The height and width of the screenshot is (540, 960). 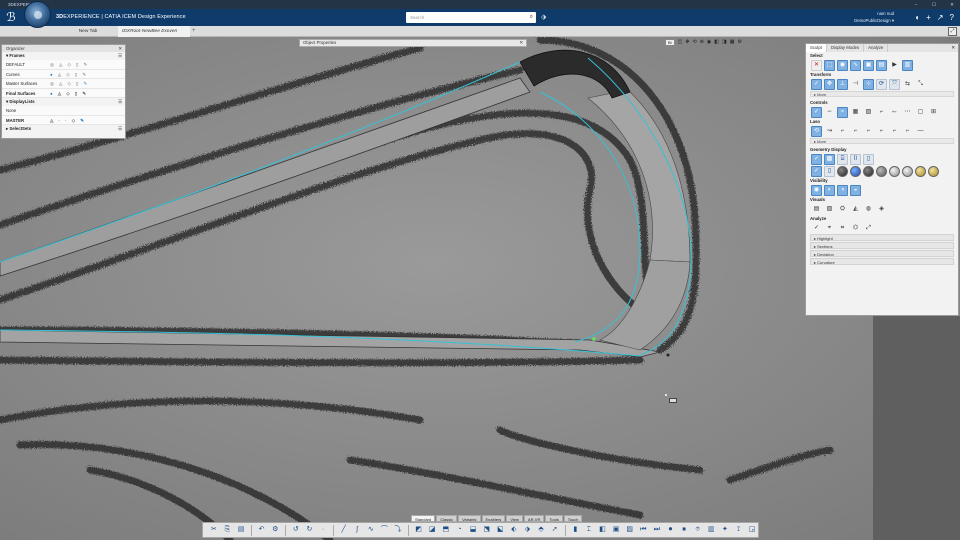 I want to click on material-gray-icon, so click(x=881, y=171).